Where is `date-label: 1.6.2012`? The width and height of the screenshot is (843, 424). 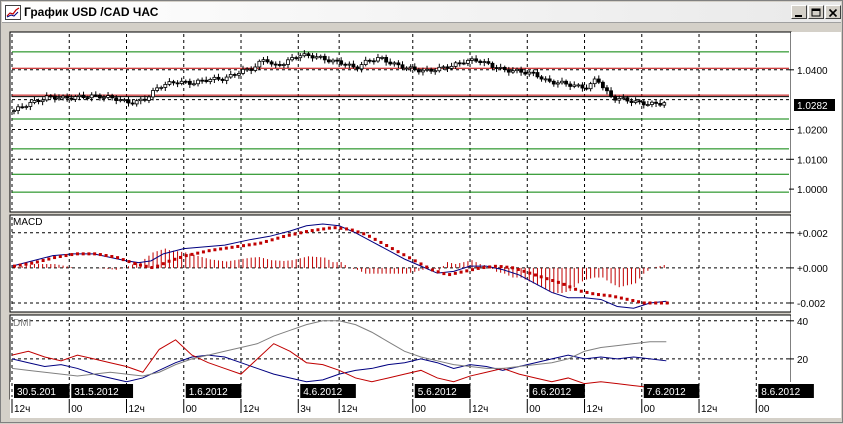 date-label: 1.6.2012 is located at coordinates (208, 392).